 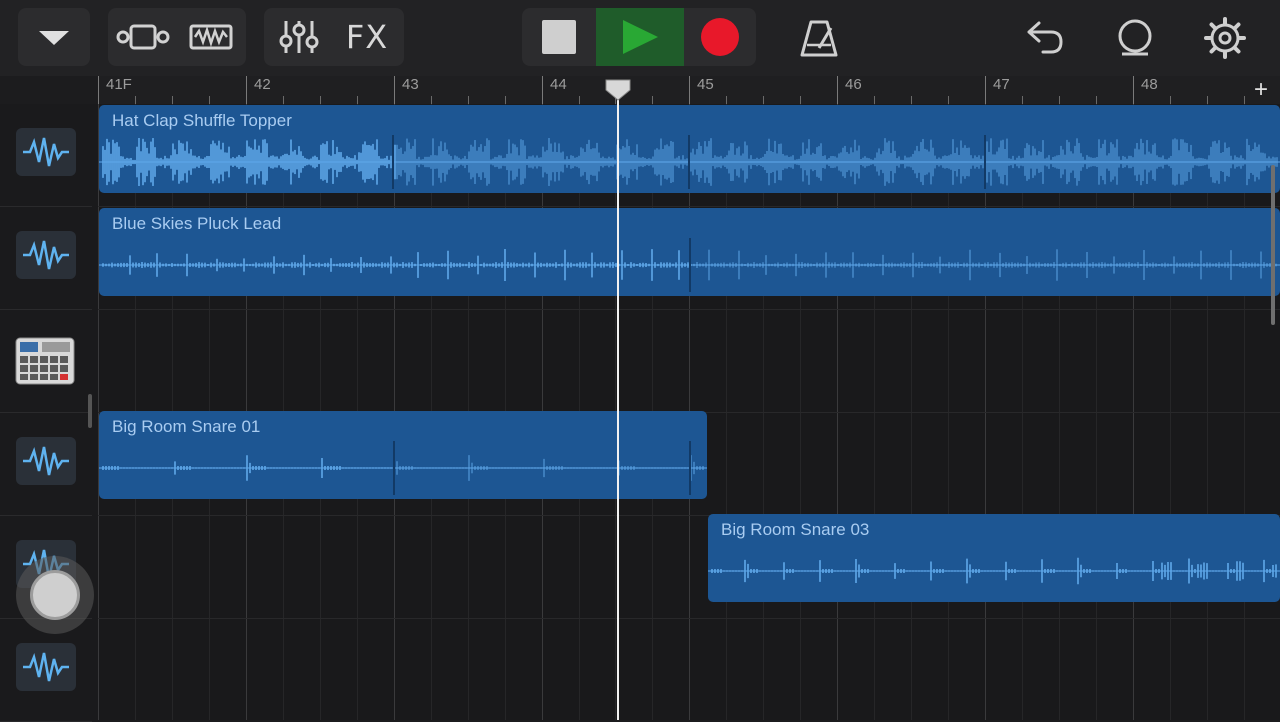 What do you see at coordinates (618, 405) in the screenshot?
I see `playhead` at bounding box center [618, 405].